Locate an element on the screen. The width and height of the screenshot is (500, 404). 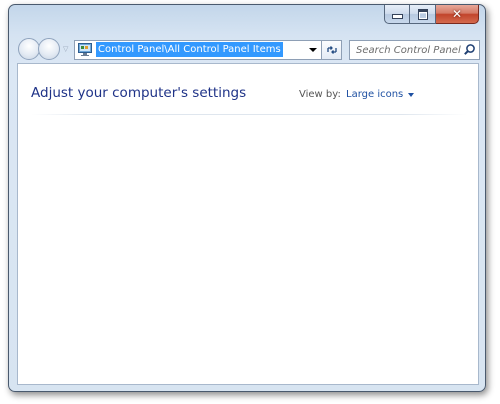
refresh-icon is located at coordinates (331, 50).